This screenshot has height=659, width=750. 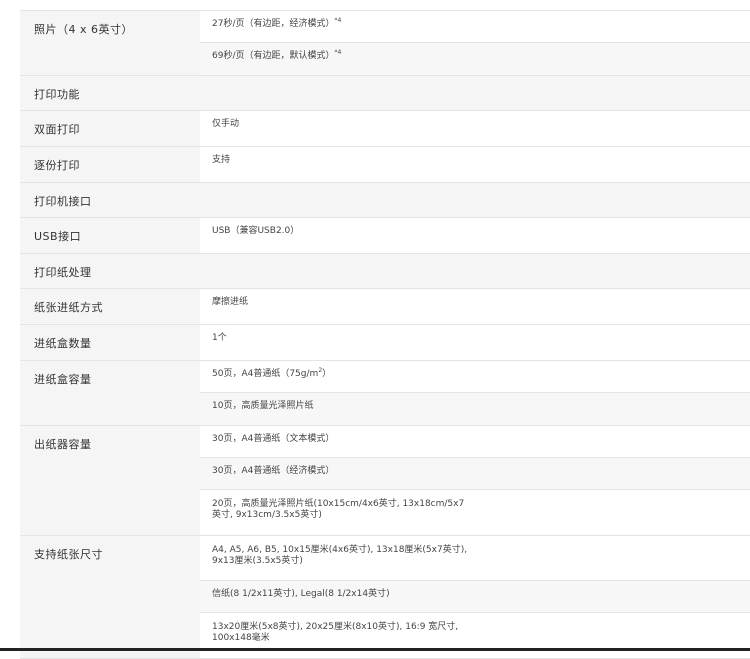 I want to click on spec-value: 69秒/页（有边距，默认模式）*4, so click(x=475, y=59).